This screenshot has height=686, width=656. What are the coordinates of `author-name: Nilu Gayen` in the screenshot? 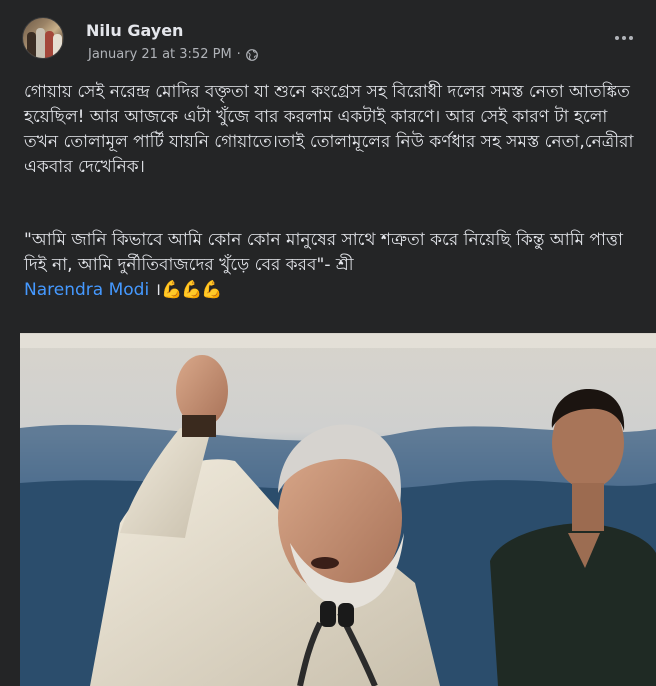 It's located at (134, 30).